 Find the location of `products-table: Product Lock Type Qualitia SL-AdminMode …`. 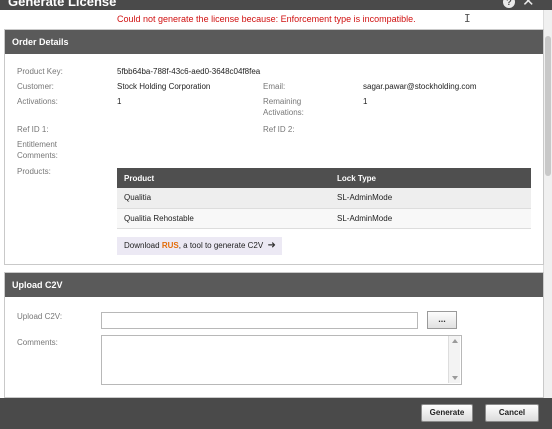

products-table: Product Lock Type Qualitia SL-AdminMode … is located at coordinates (324, 198).